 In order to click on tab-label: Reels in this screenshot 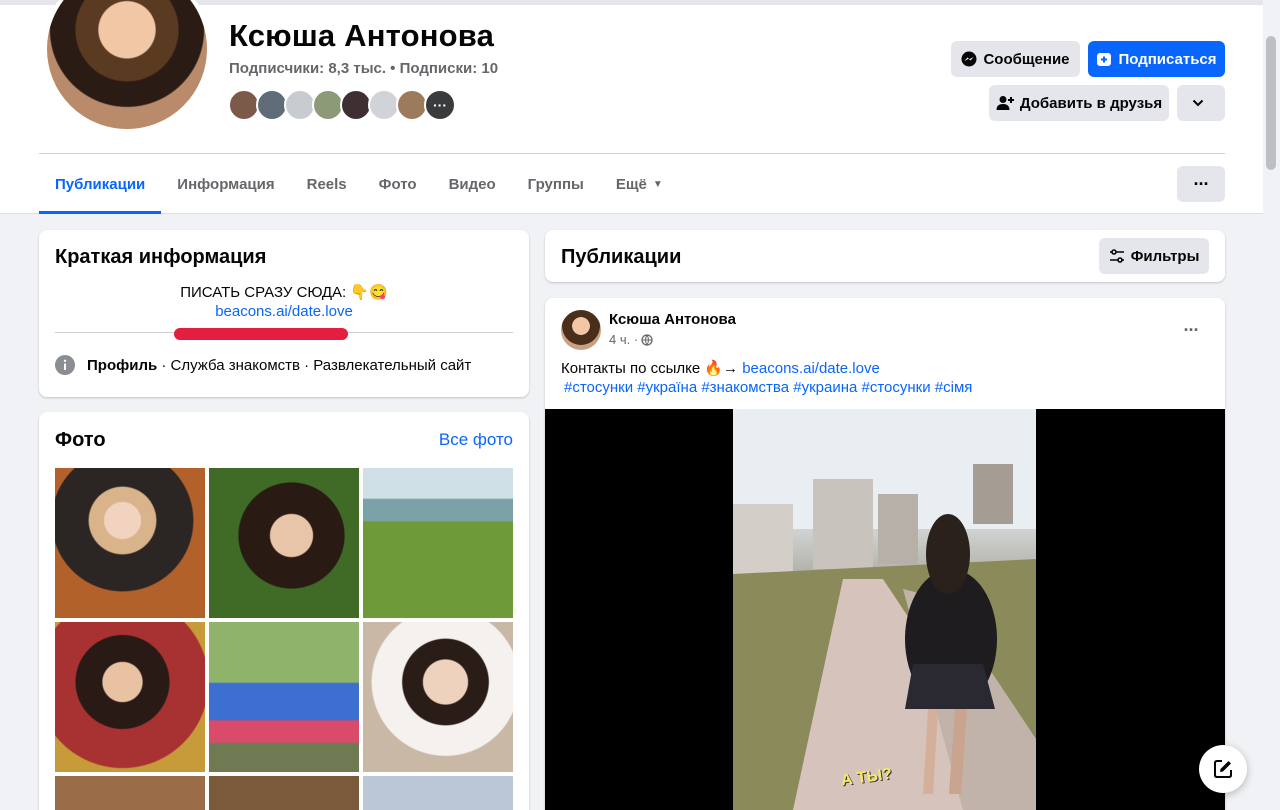, I will do `click(326, 184)`.